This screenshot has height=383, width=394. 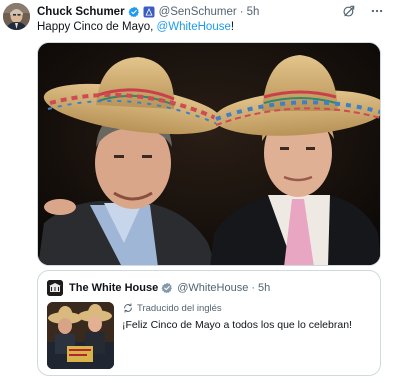 I want to click on author-avatar, so click(x=16, y=16).